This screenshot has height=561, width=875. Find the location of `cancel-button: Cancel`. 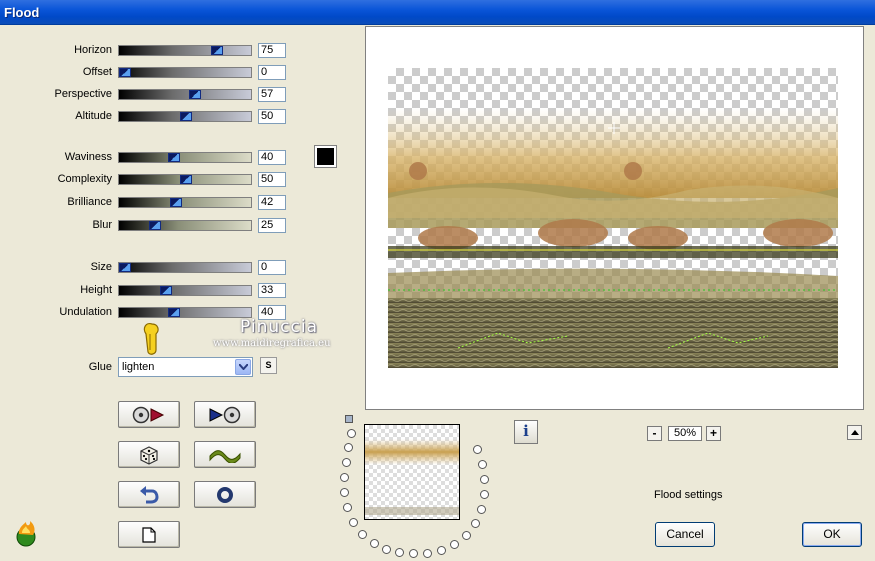

cancel-button: Cancel is located at coordinates (685, 534).